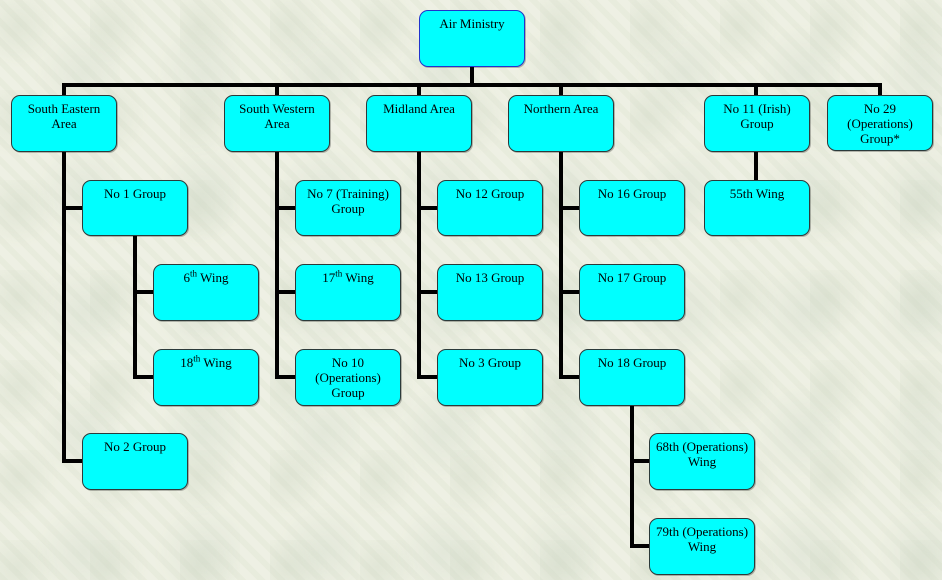 The width and height of the screenshot is (942, 580). I want to click on connector-northern-c2, so click(569, 292).